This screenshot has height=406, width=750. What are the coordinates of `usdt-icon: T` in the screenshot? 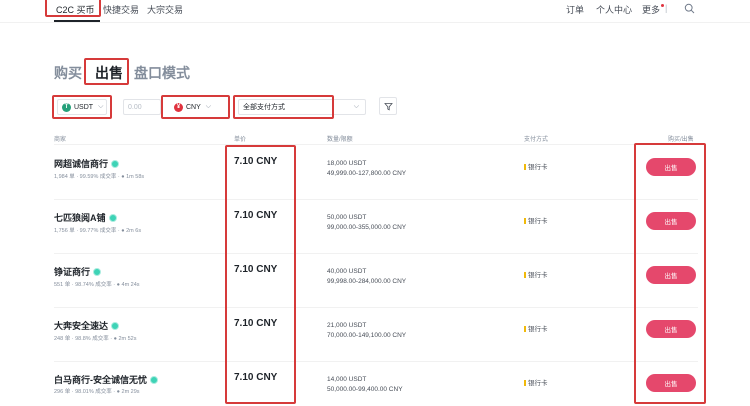 It's located at (66, 107).